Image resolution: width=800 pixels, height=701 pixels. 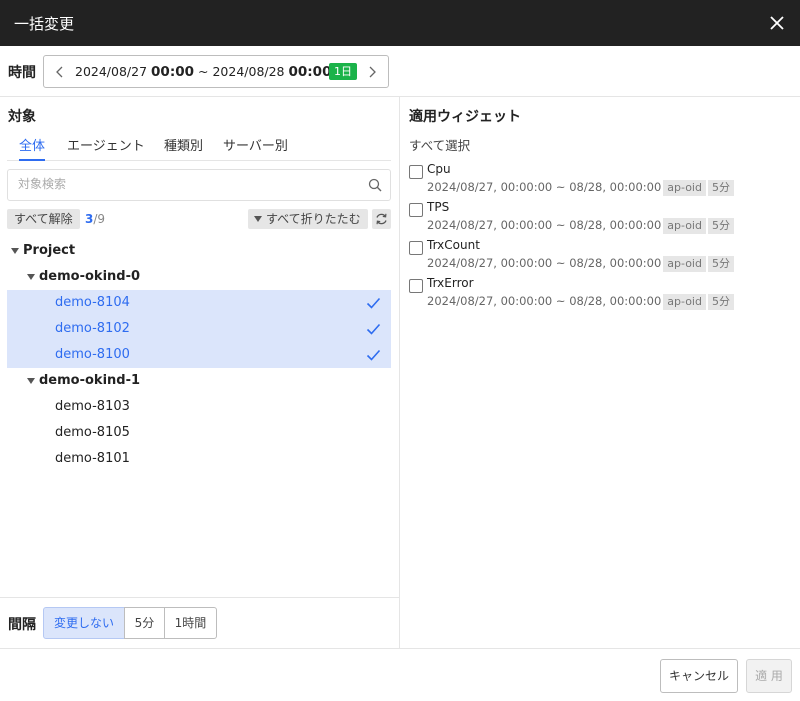 What do you see at coordinates (92, 354) in the screenshot?
I see `tree-item-label: demo-8100` at bounding box center [92, 354].